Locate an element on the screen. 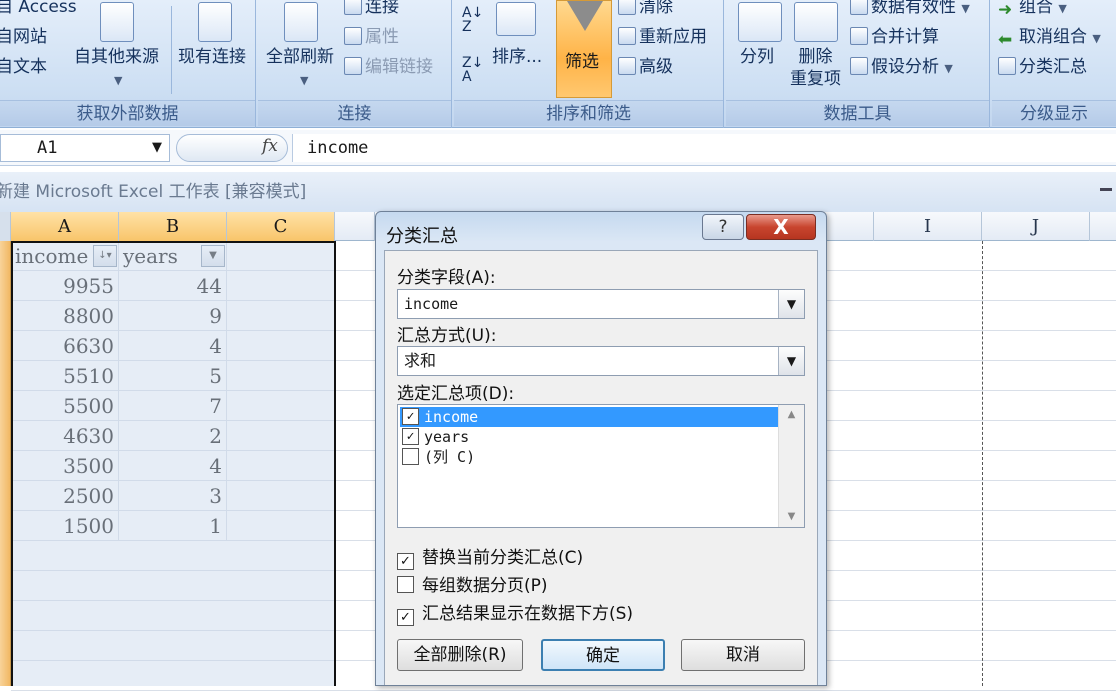 The width and height of the screenshot is (1116, 691). cell-years: 2 is located at coordinates (173, 436).